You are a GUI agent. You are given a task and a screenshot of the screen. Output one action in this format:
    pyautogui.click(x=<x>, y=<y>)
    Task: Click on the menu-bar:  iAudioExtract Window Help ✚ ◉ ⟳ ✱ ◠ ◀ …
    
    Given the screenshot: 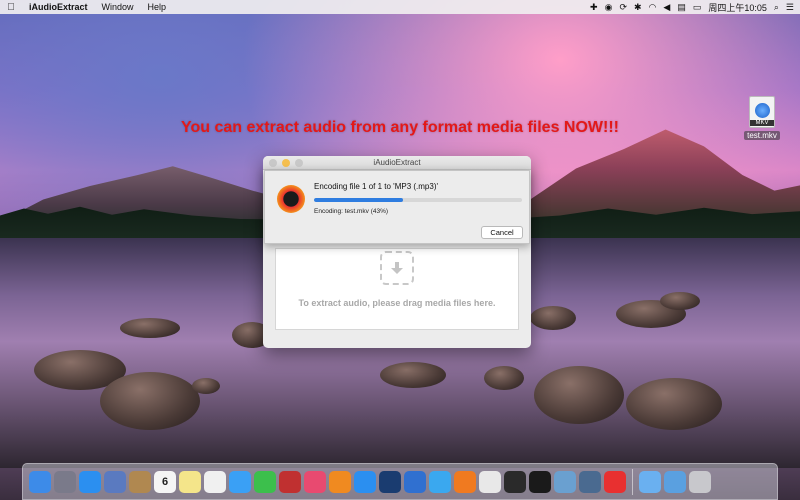 What is the action you would take?
    pyautogui.click(x=400, y=7)
    